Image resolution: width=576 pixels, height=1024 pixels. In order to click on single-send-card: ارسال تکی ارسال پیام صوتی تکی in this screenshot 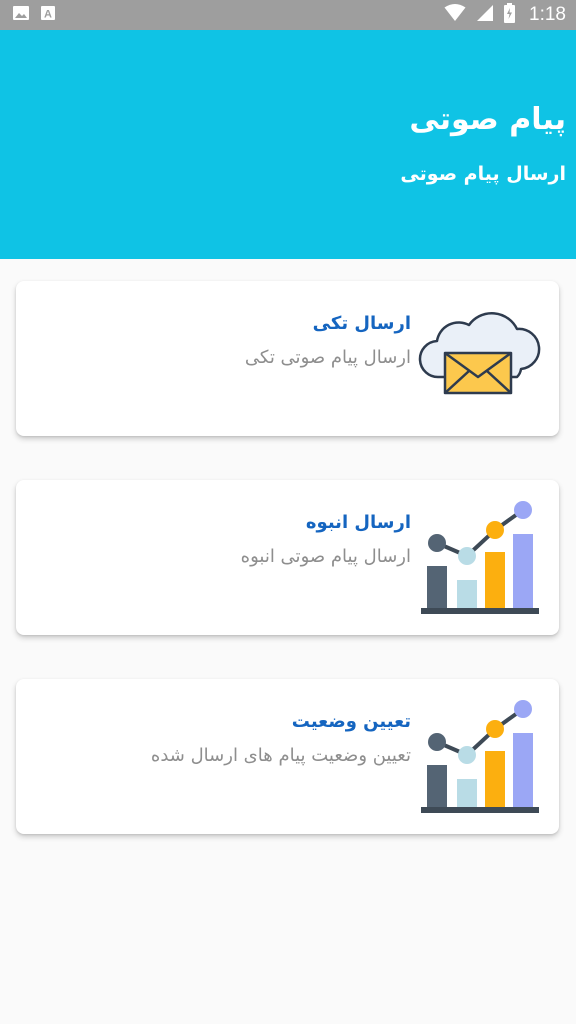, I will do `click(287, 358)`.